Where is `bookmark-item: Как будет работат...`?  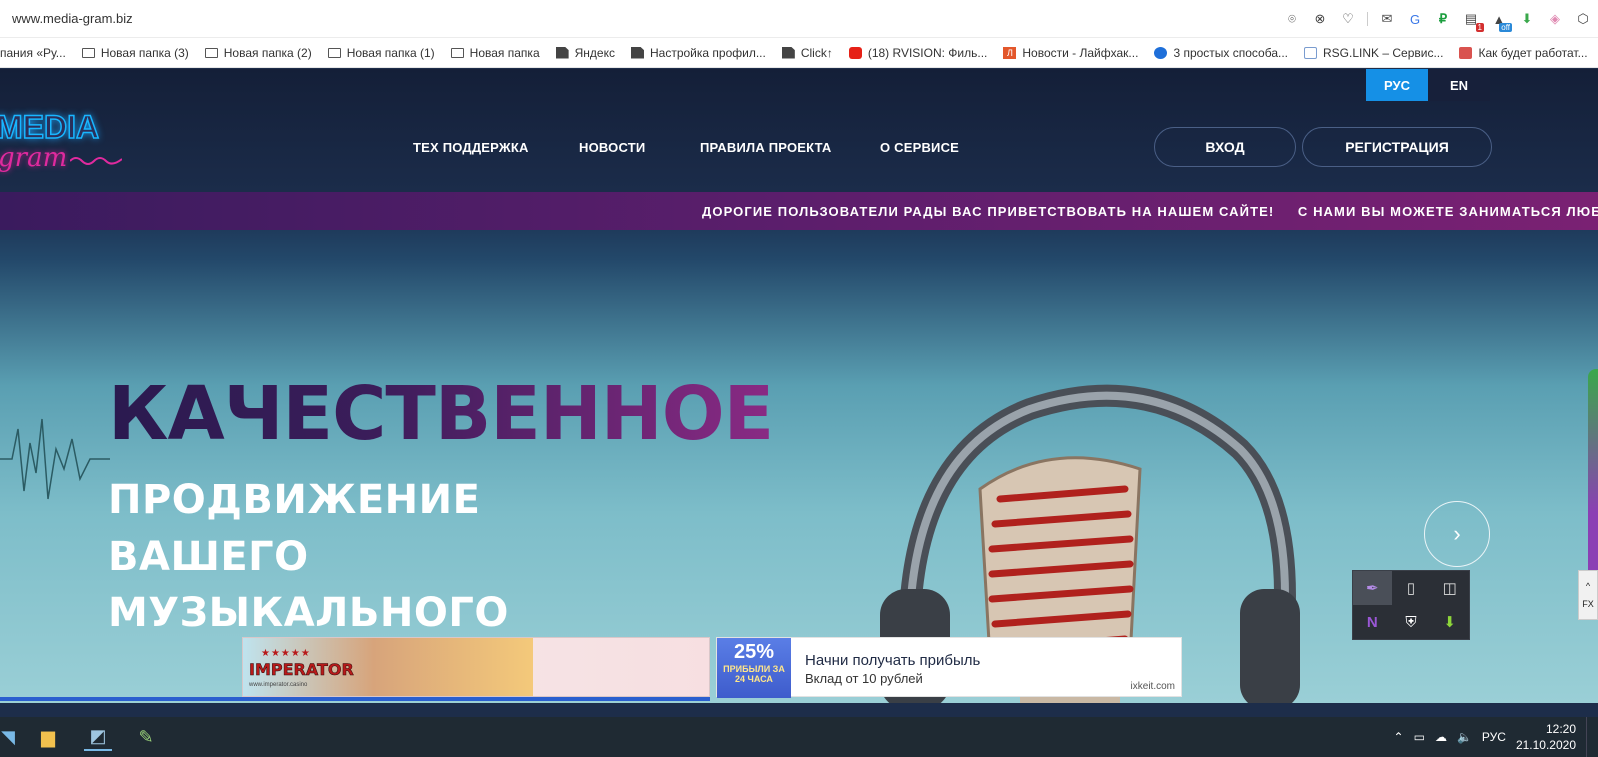 bookmark-item: Как будет работат... is located at coordinates (1523, 52).